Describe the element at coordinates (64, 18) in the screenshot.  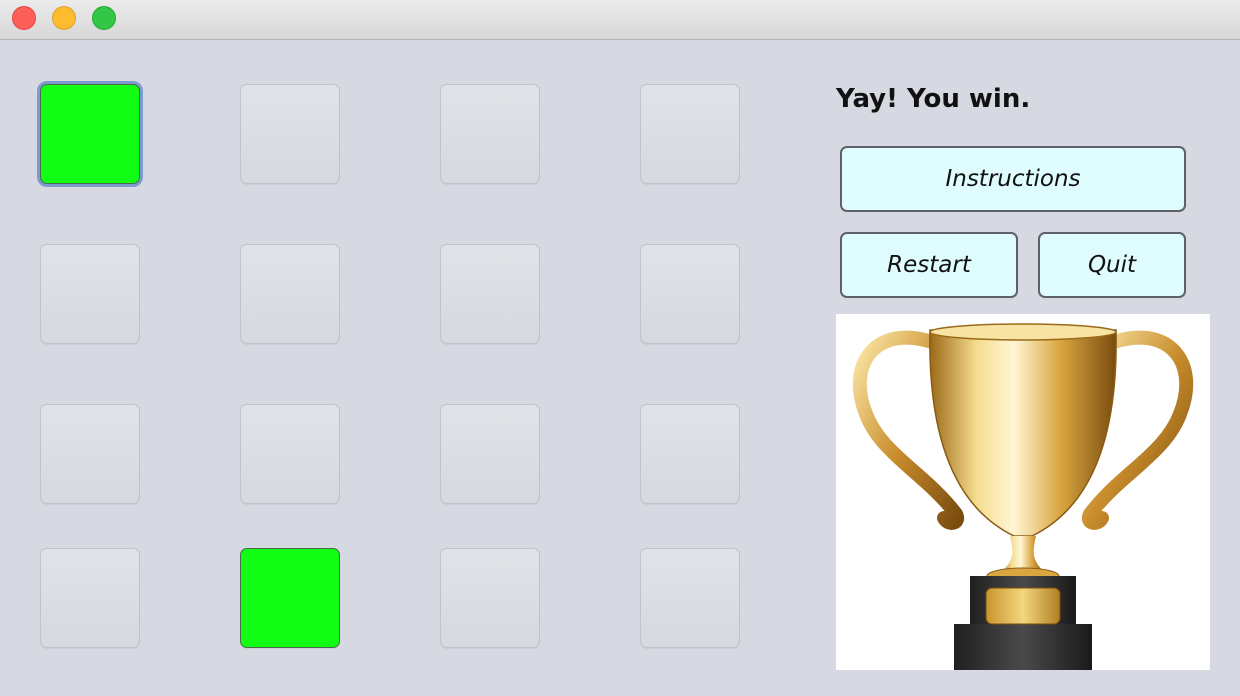
I see `minimize-window-button` at that location.